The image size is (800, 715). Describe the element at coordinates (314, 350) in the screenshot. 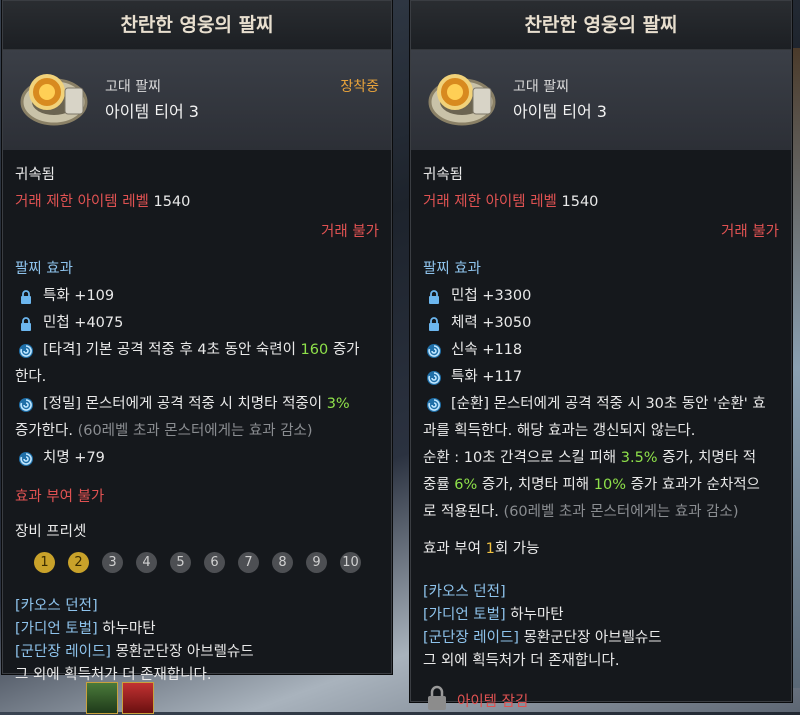

I see `effect-value: 160` at that location.